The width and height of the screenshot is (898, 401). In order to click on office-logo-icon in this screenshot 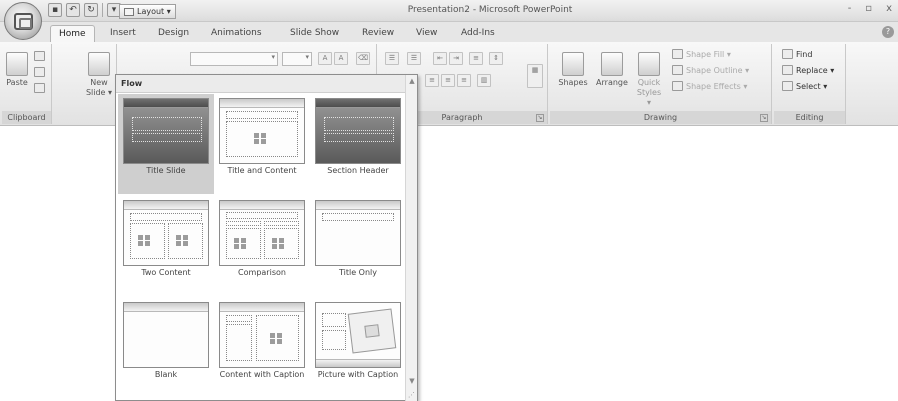, I will do `click(23, 21)`.